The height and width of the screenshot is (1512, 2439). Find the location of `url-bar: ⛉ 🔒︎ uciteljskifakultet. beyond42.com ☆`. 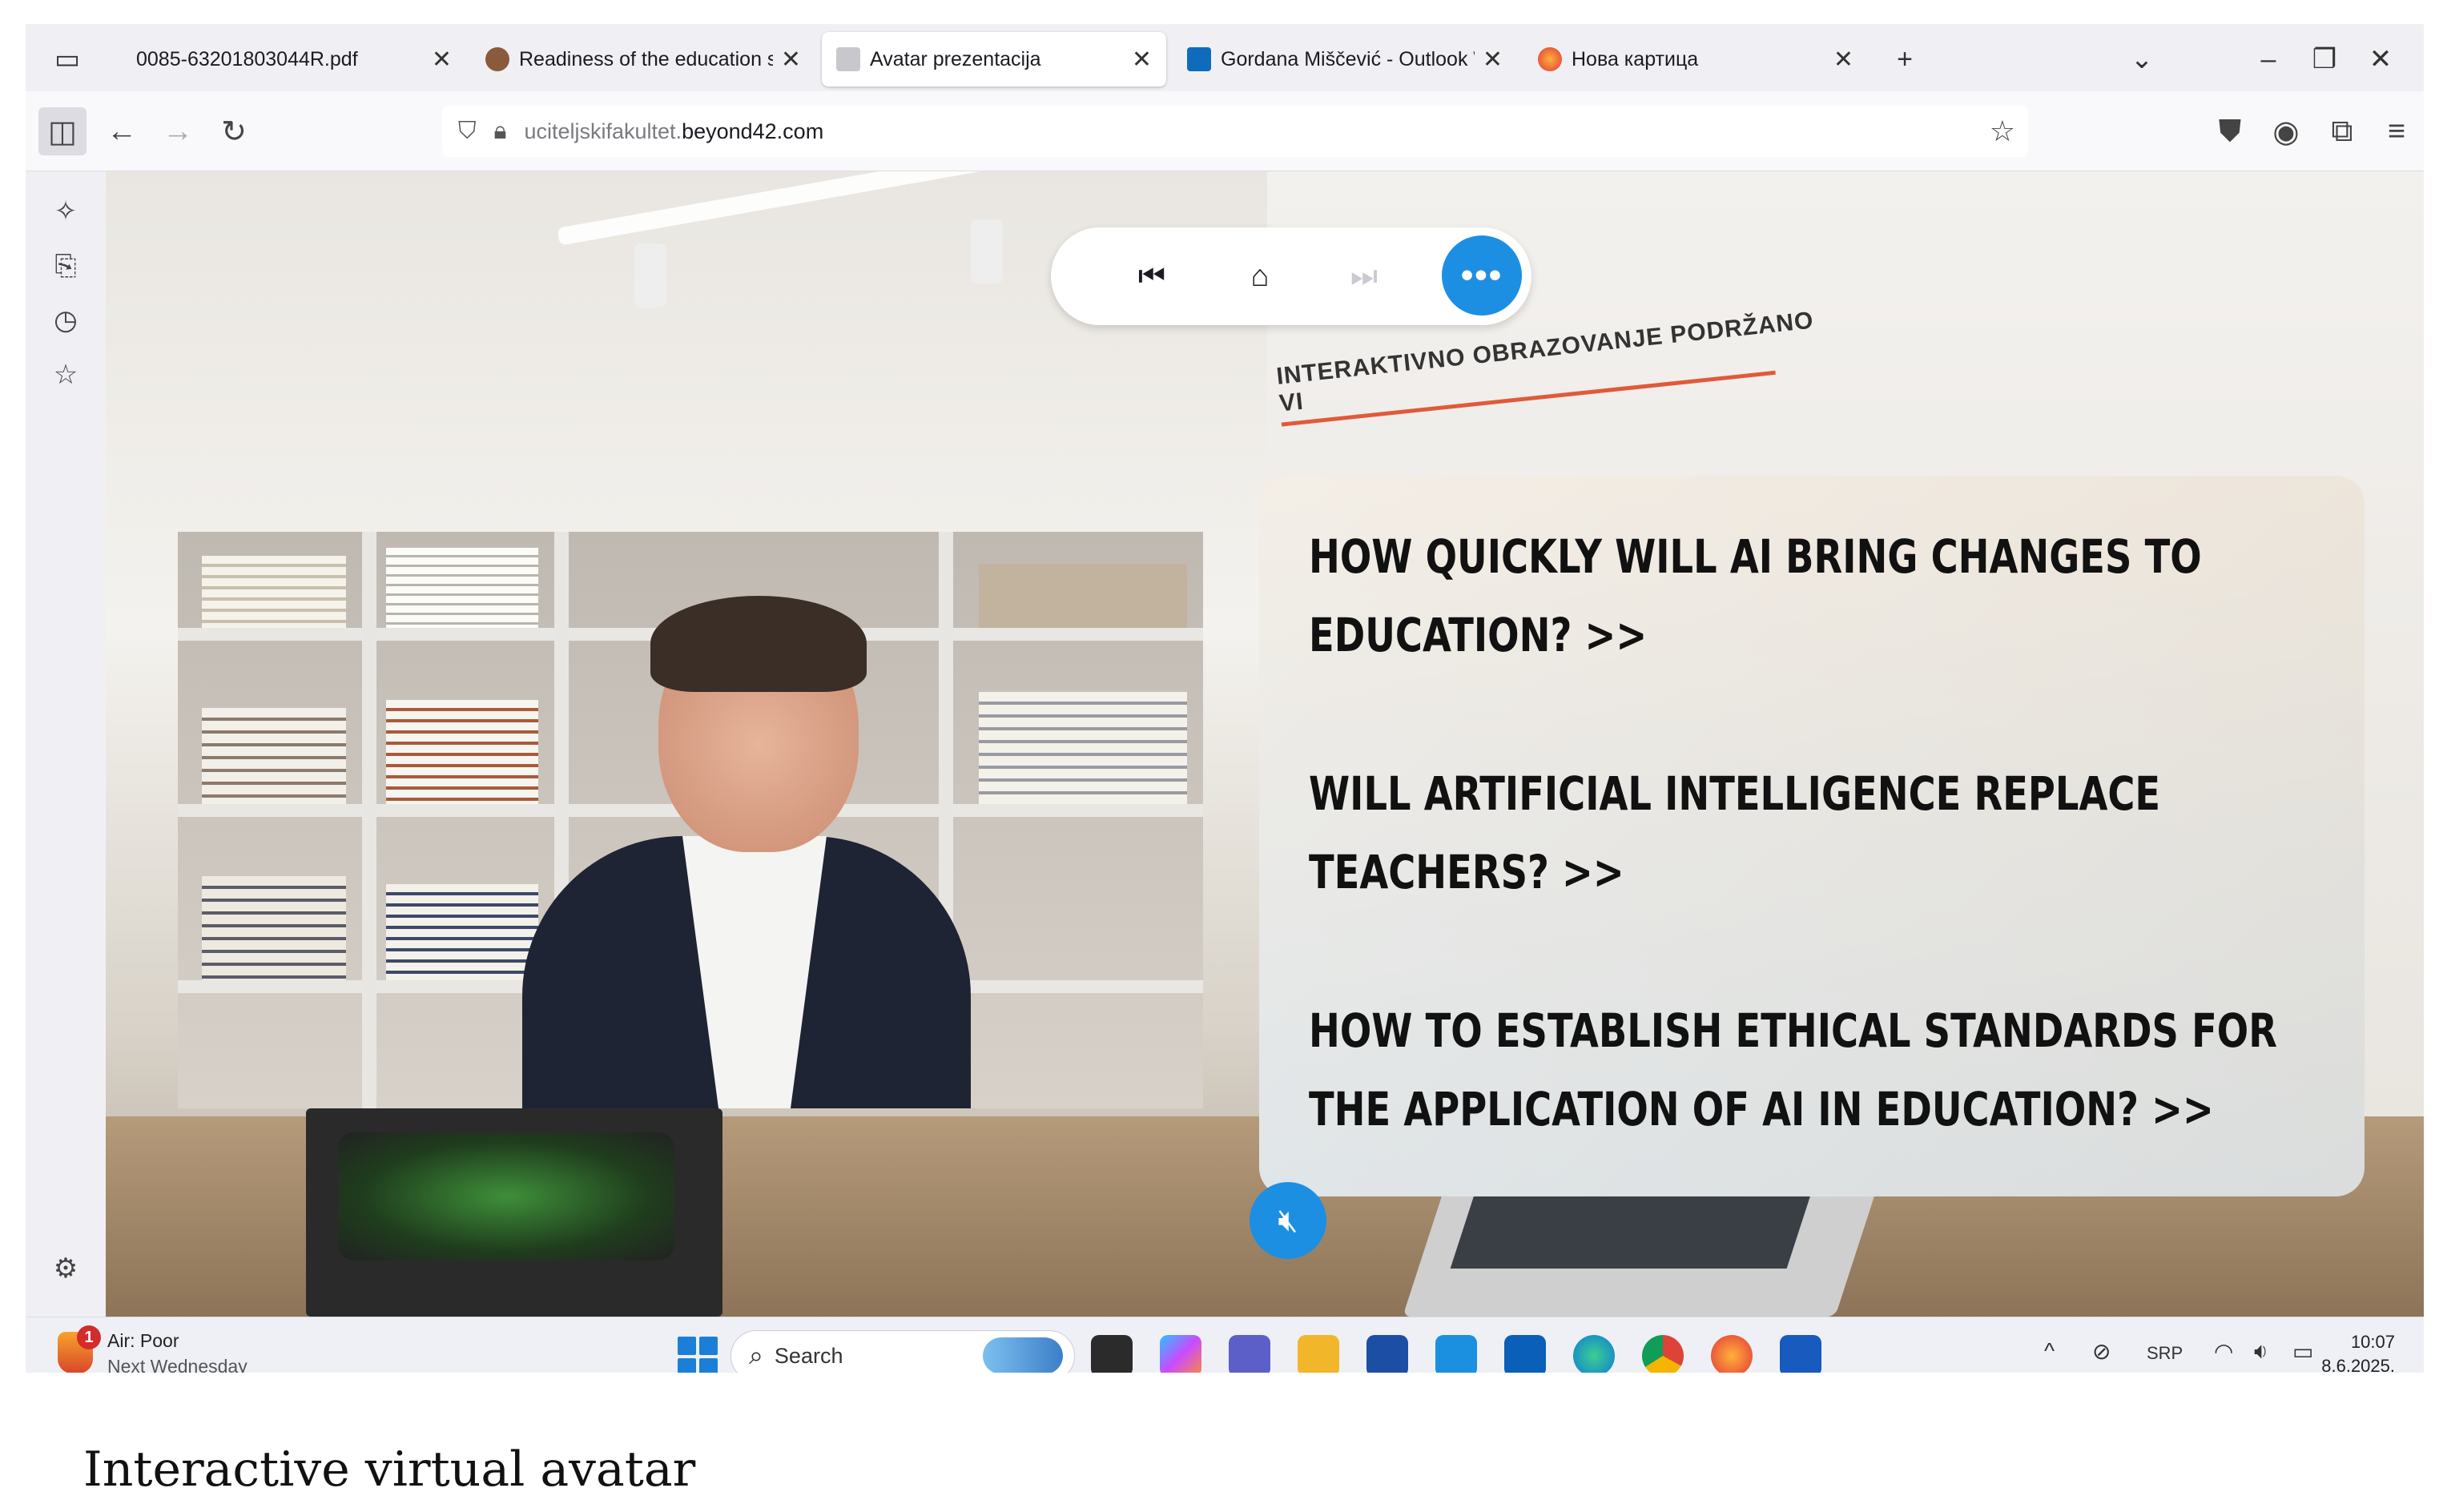

url-bar: ⛉ 🔒︎ uciteljskifakultet. beyond42.com ☆ is located at coordinates (1235, 131).